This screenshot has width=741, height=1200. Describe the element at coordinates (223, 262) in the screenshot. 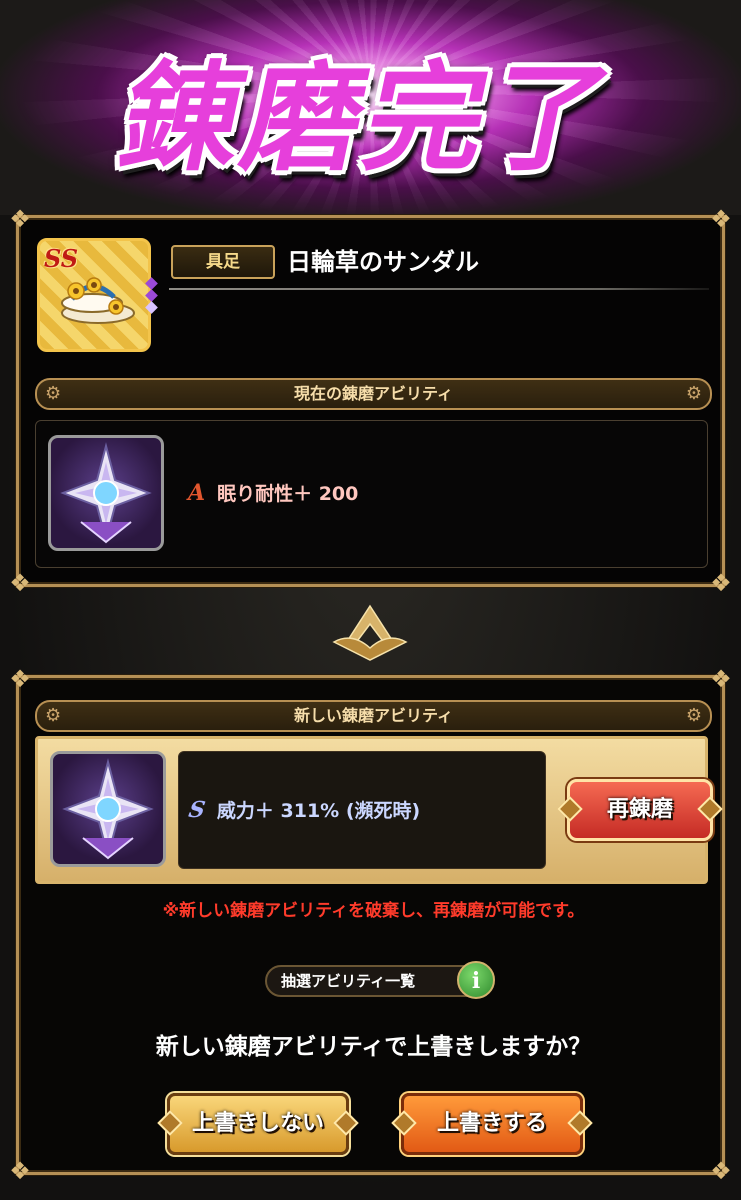

I see `equipment-type-tag: 具足` at that location.